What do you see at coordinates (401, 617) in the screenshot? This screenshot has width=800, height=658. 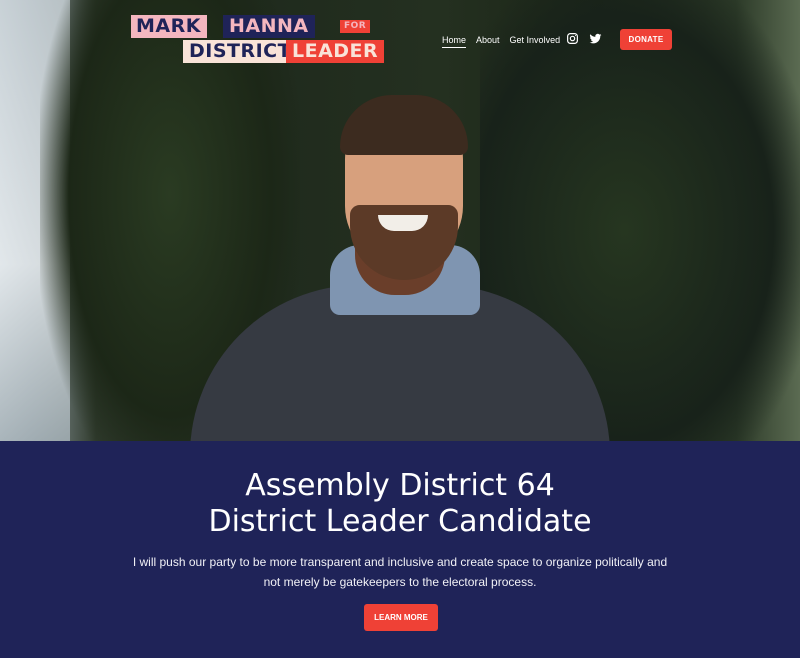 I see `learn-more-button: LEARN MORE` at bounding box center [401, 617].